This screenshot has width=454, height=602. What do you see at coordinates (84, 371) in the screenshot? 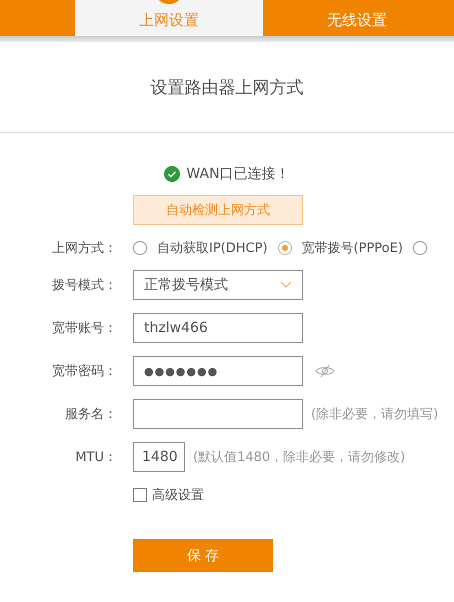
I see `field-label: 宽带密码：` at bounding box center [84, 371].